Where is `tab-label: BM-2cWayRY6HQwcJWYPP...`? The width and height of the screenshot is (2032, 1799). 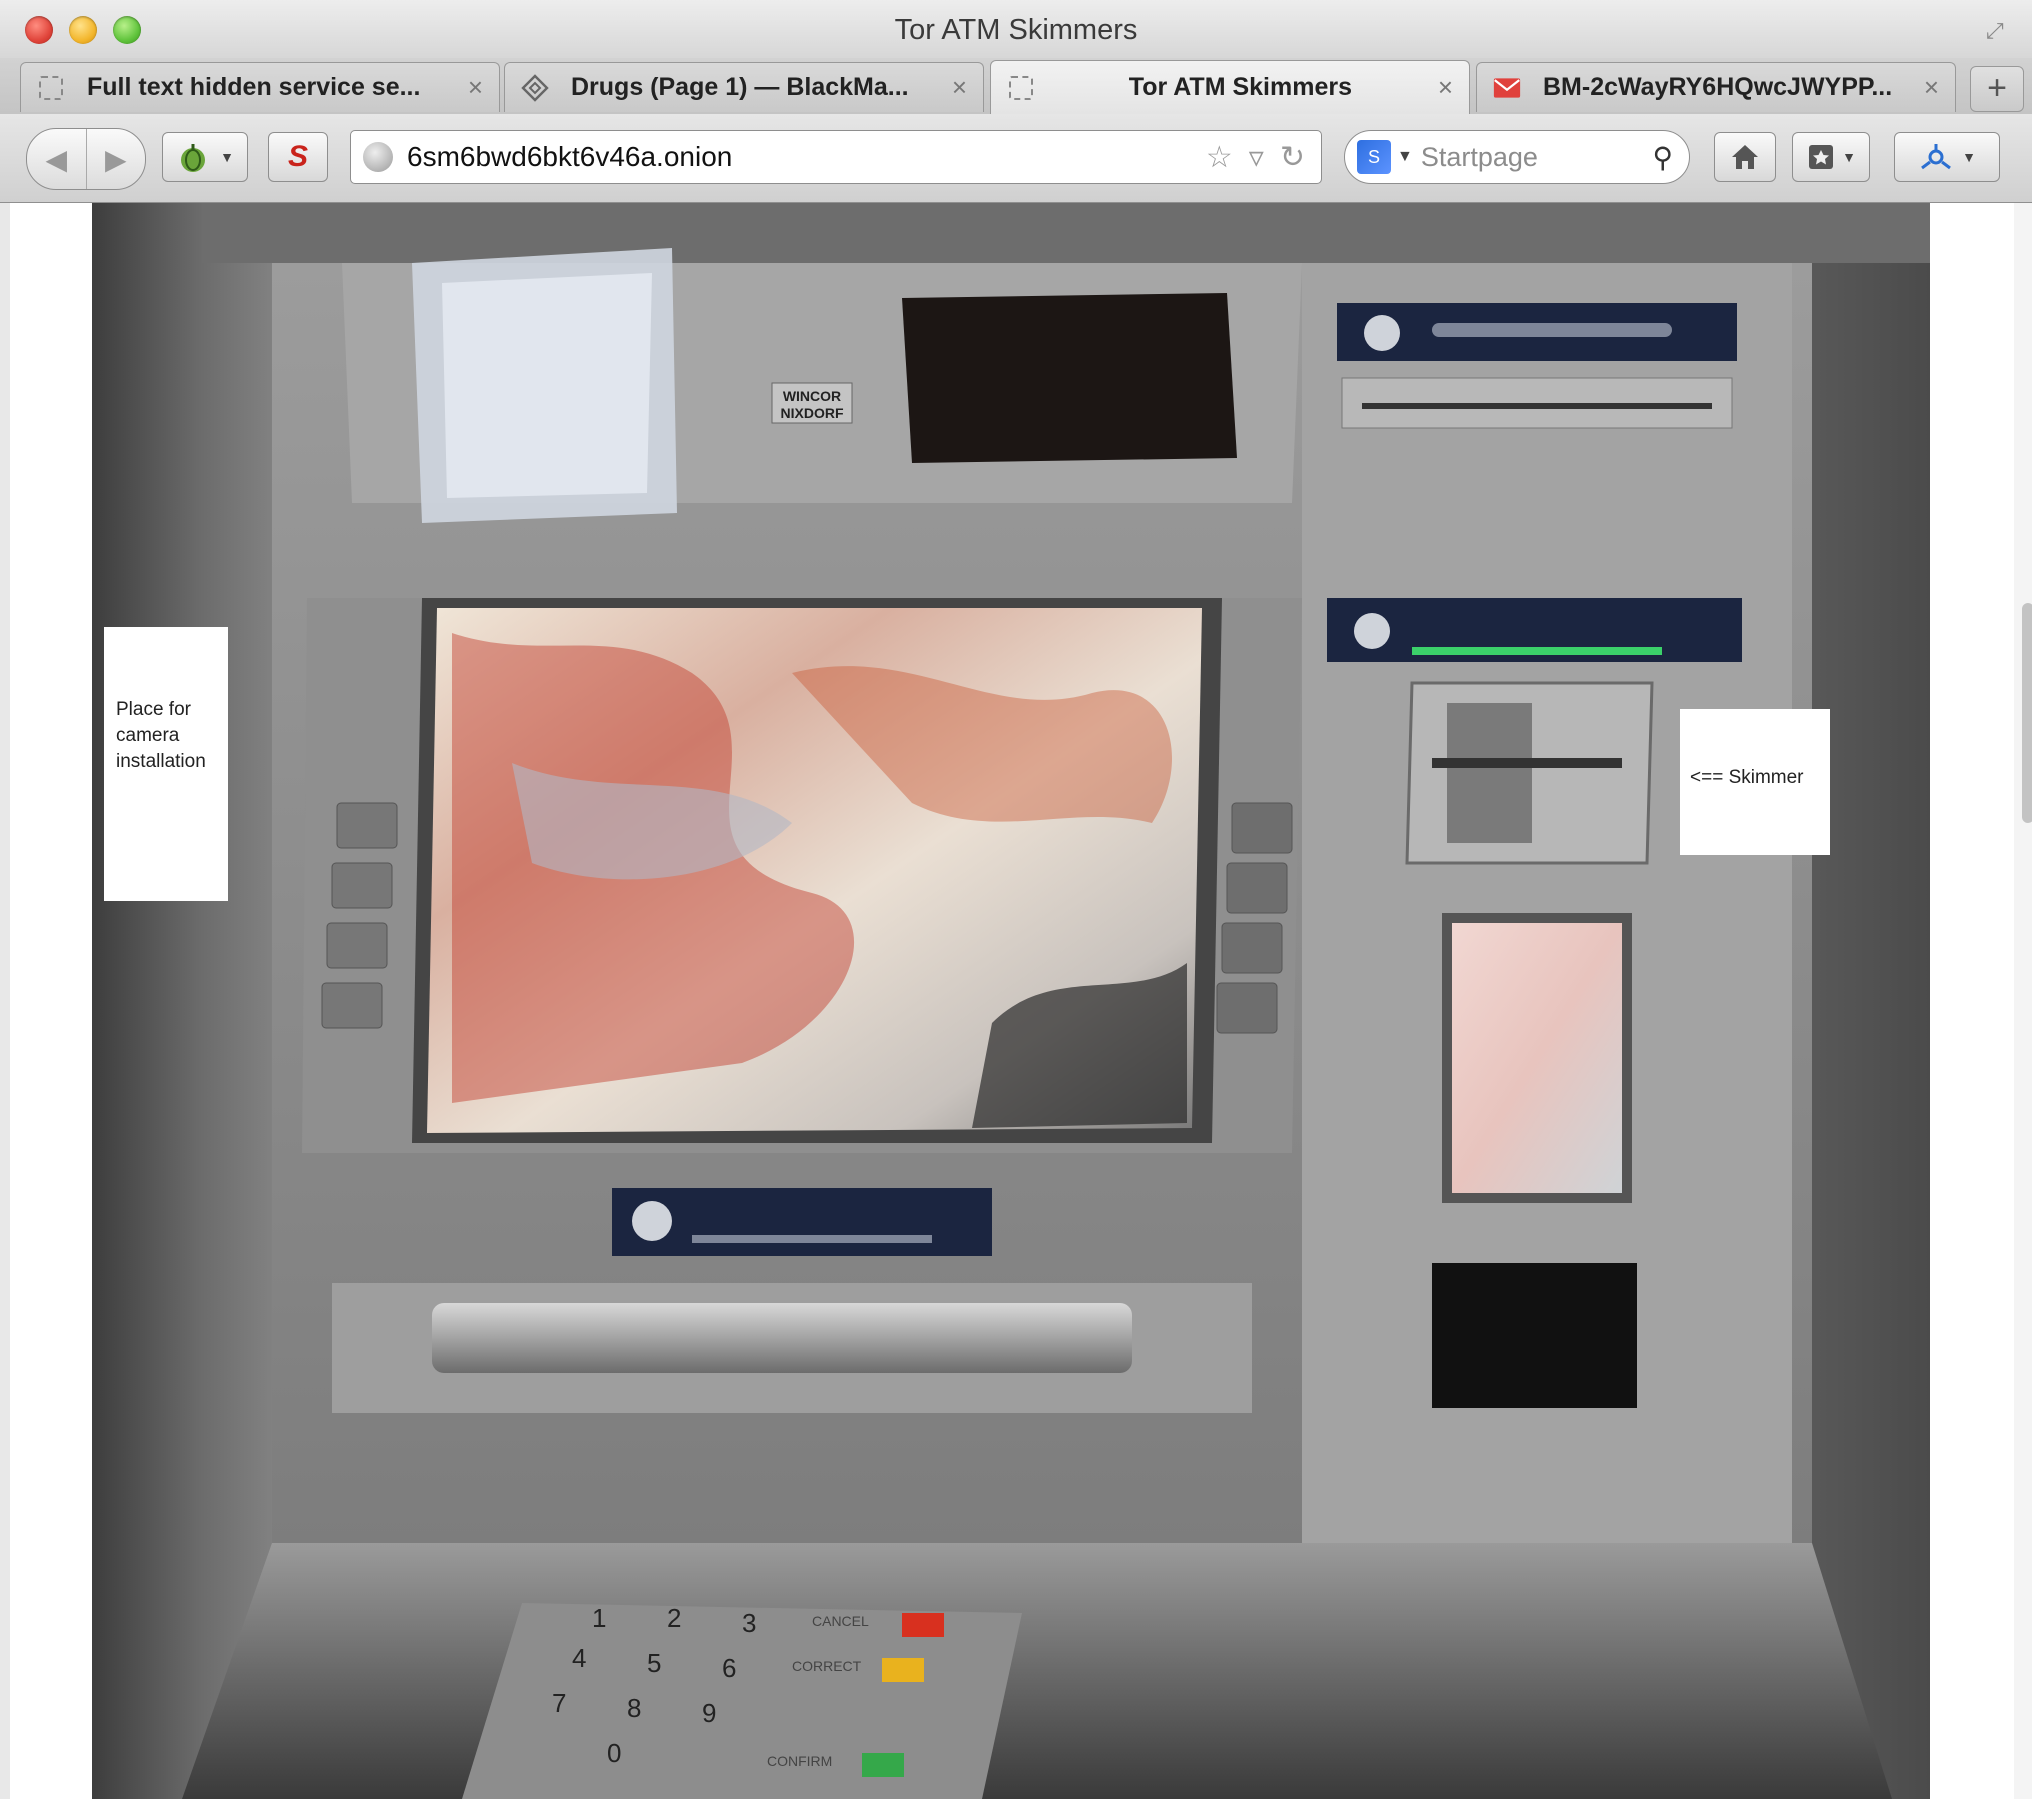 tab-label: BM-2cWayRY6HQwcJWYPP... is located at coordinates (1718, 87).